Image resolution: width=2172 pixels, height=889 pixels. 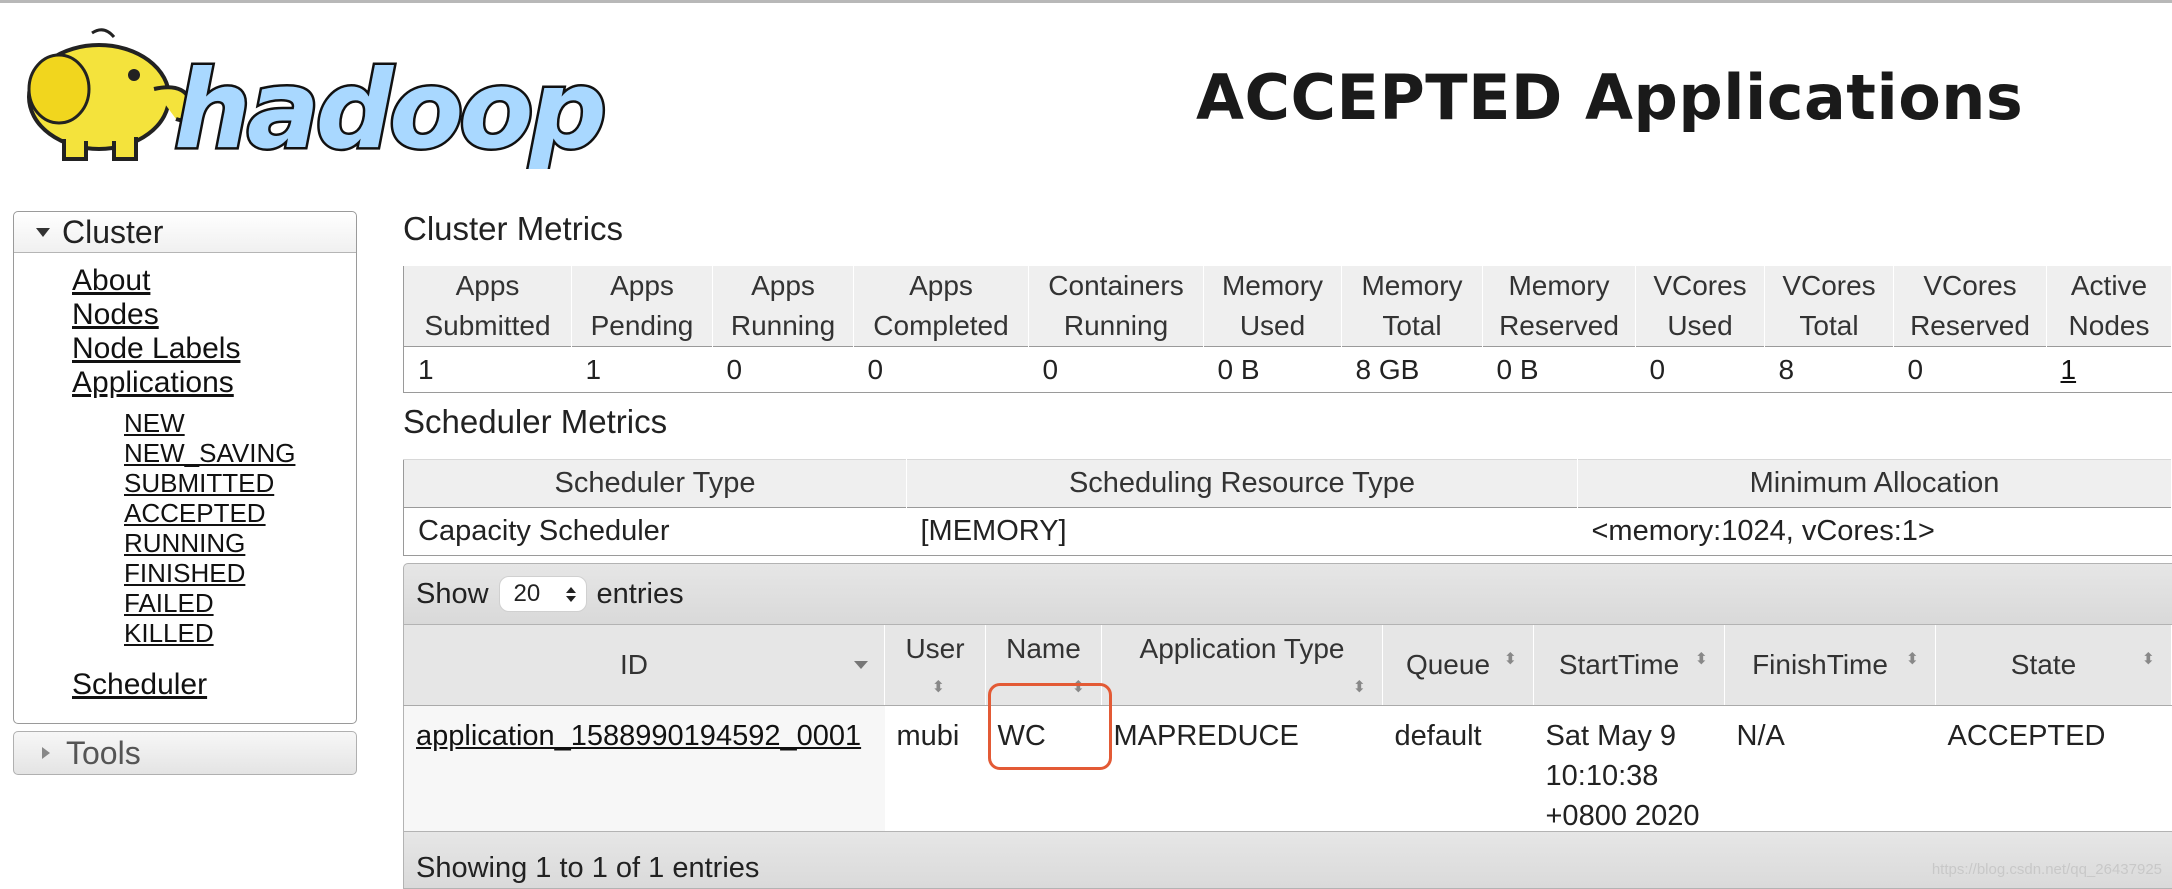 I want to click on scheduler-metrics-title: Scheduler Metrics, so click(x=535, y=421).